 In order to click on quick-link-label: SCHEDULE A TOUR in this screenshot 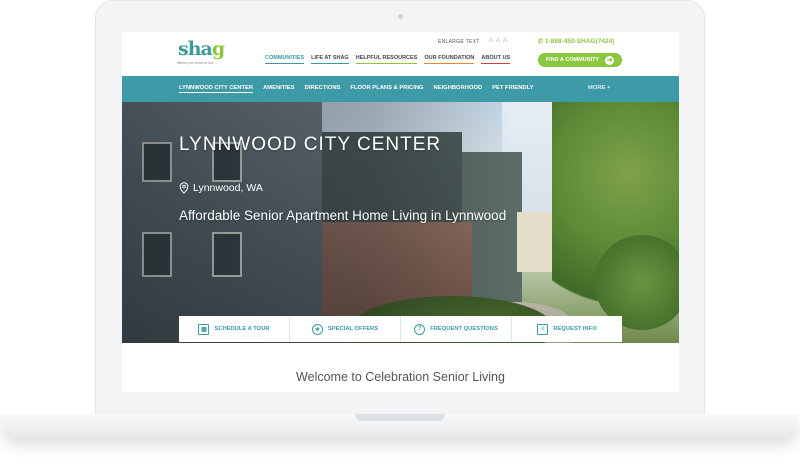, I will do `click(242, 329)`.